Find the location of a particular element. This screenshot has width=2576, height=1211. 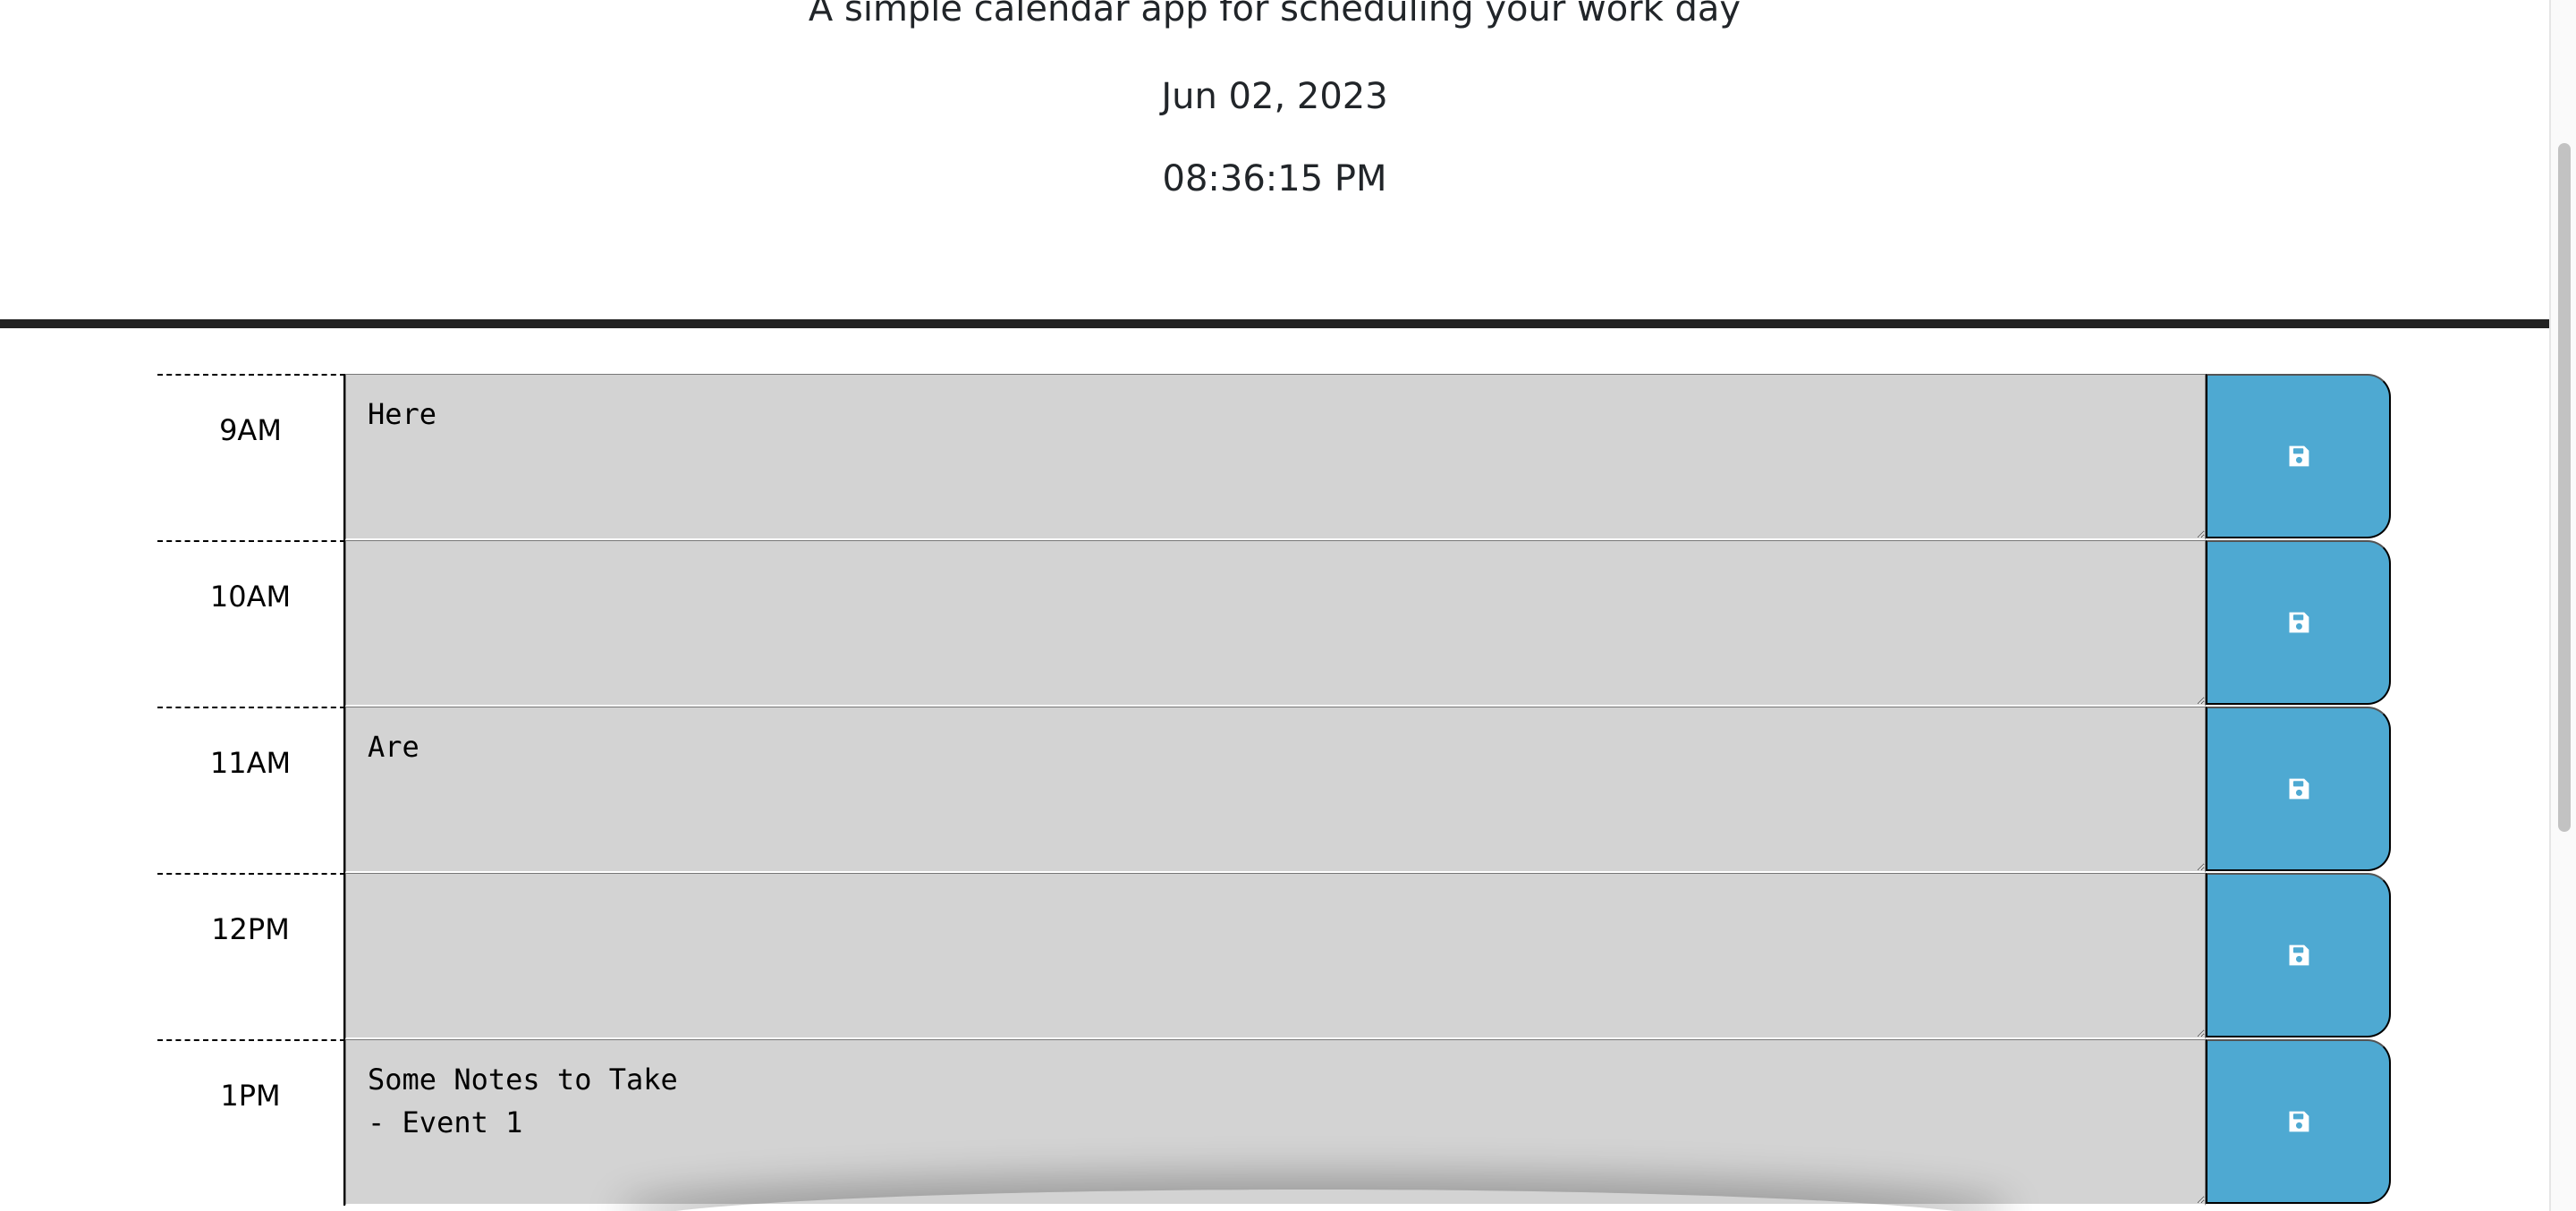

hour-label: 1PM is located at coordinates (251, 1122).